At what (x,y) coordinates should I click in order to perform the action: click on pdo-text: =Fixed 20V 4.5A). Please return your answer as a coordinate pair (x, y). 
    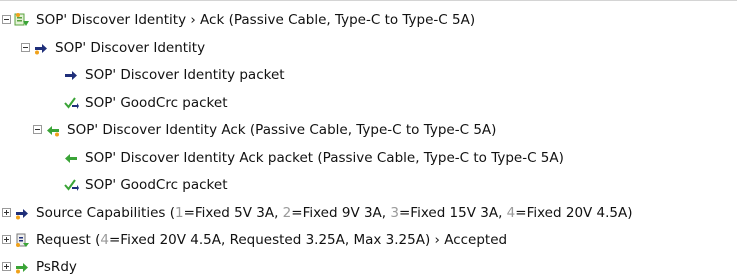
    Looking at the image, I should click on (574, 212).